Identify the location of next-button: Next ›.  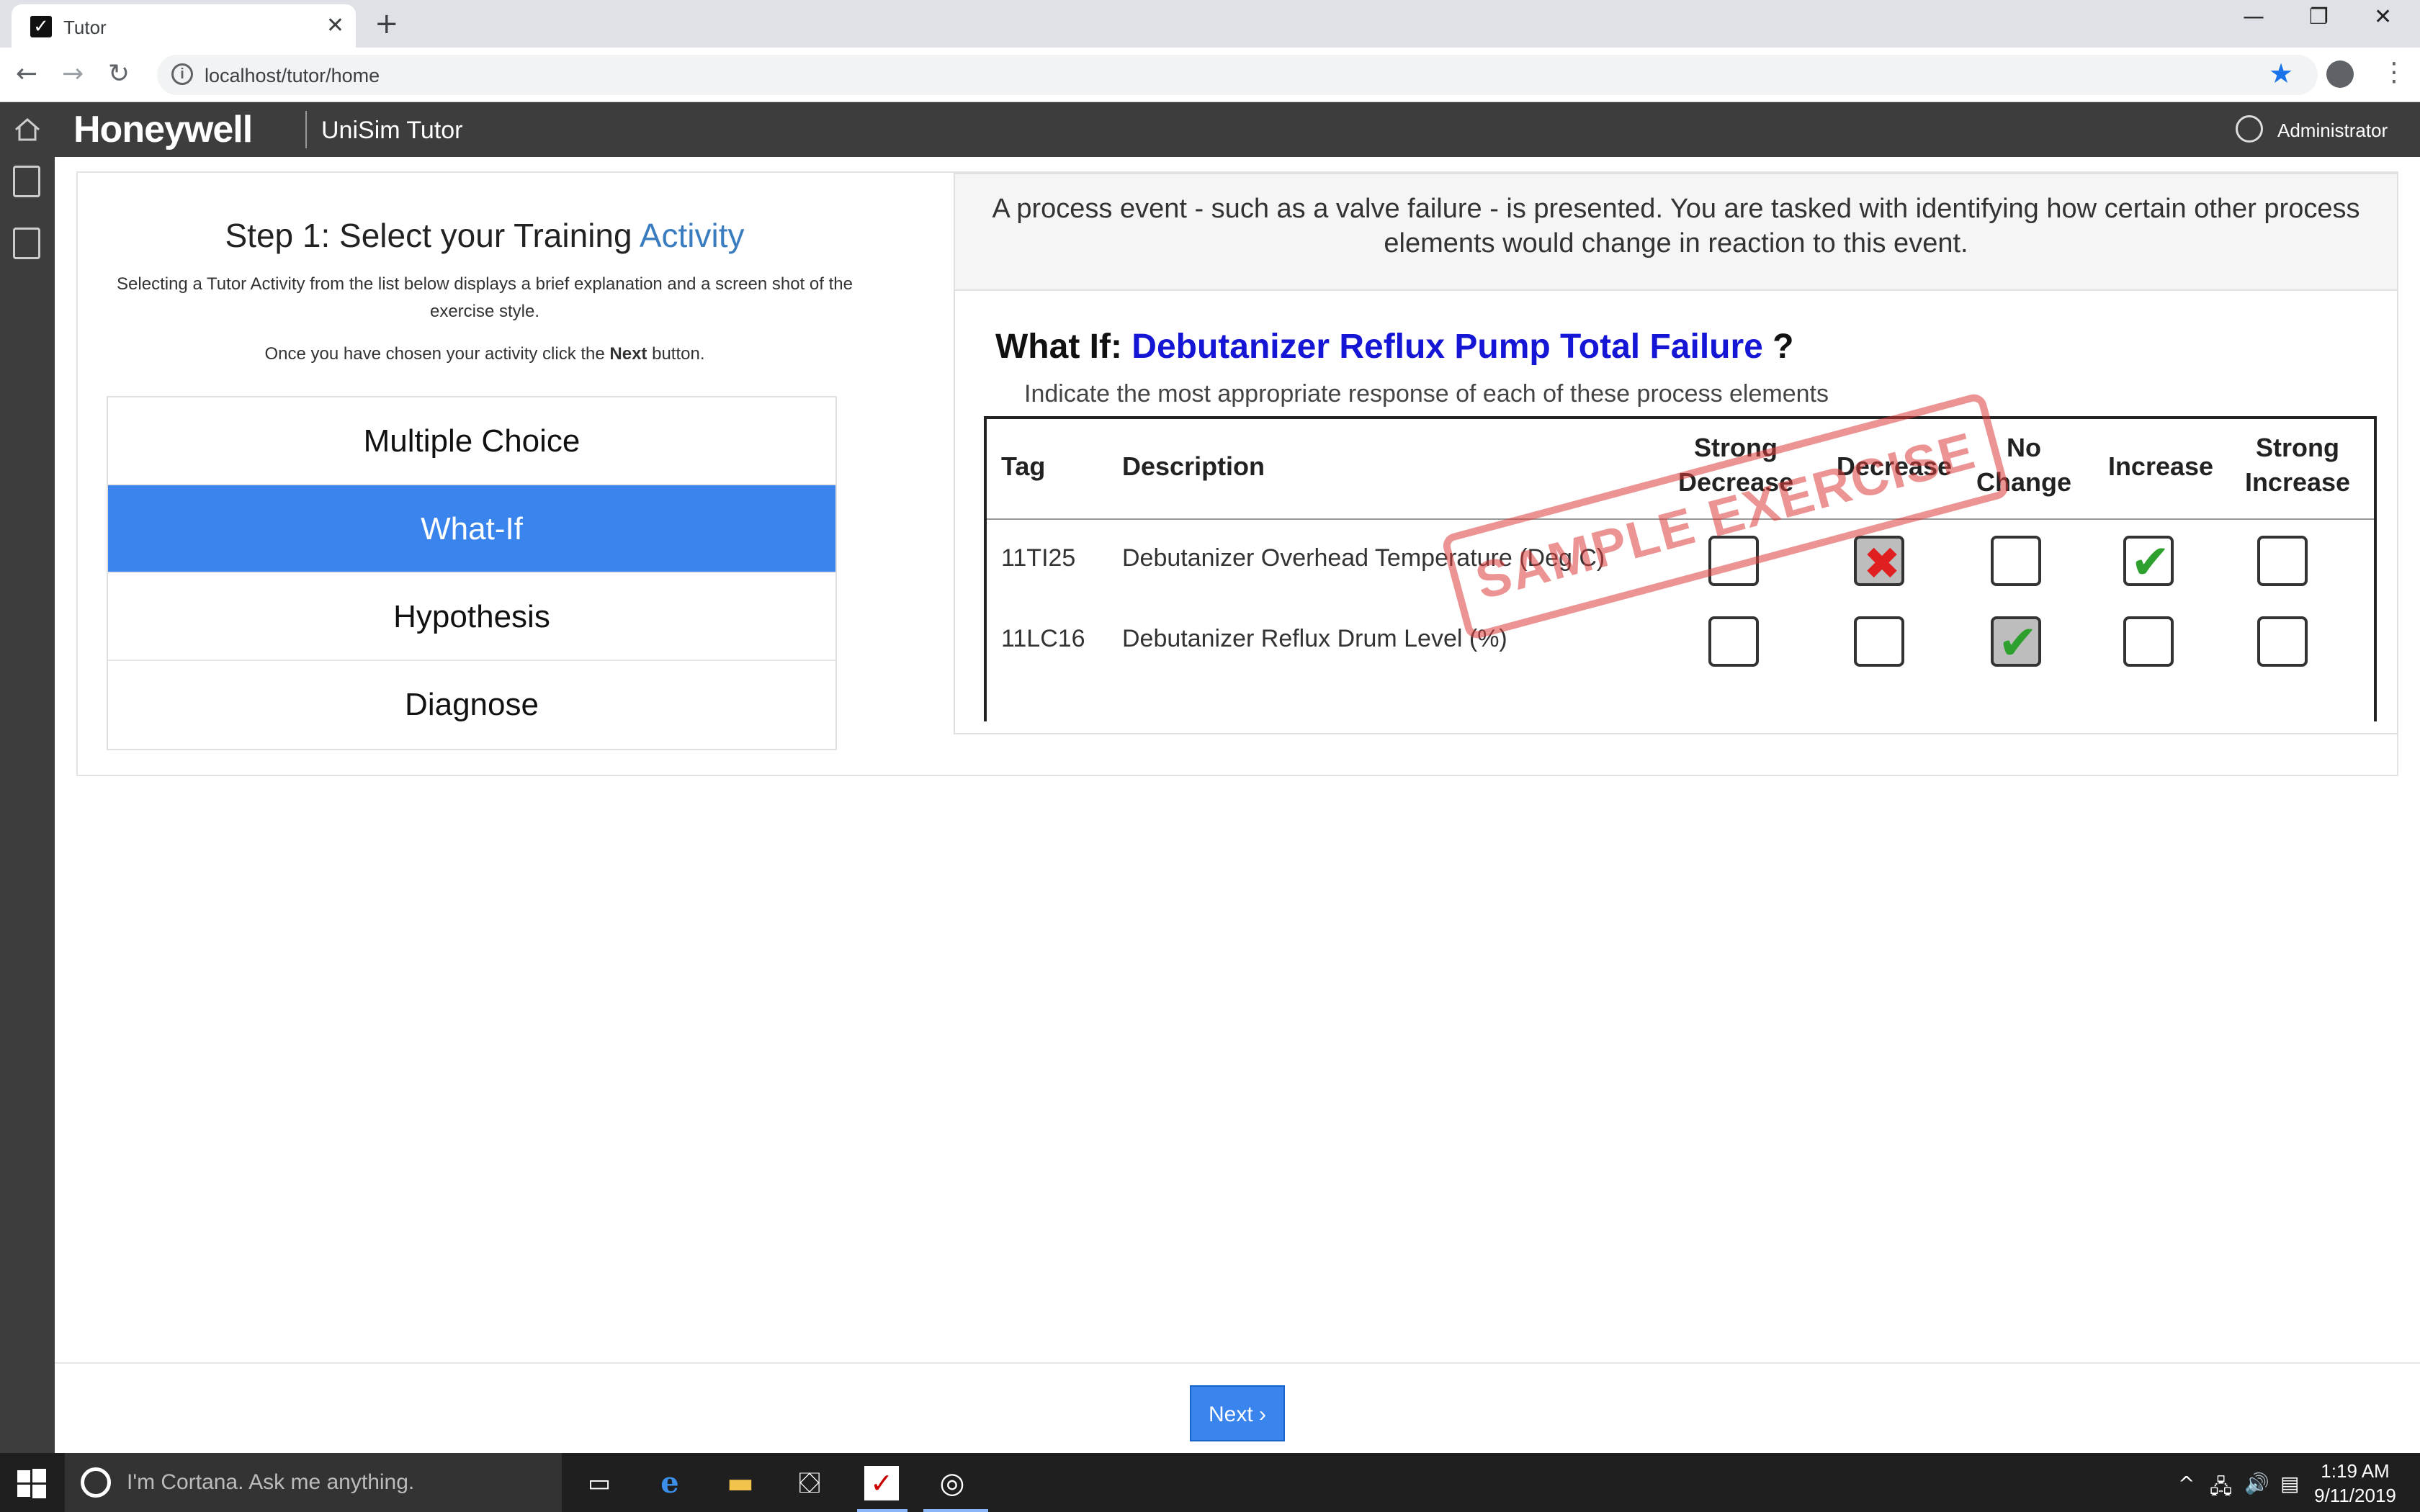
(1237, 1413).